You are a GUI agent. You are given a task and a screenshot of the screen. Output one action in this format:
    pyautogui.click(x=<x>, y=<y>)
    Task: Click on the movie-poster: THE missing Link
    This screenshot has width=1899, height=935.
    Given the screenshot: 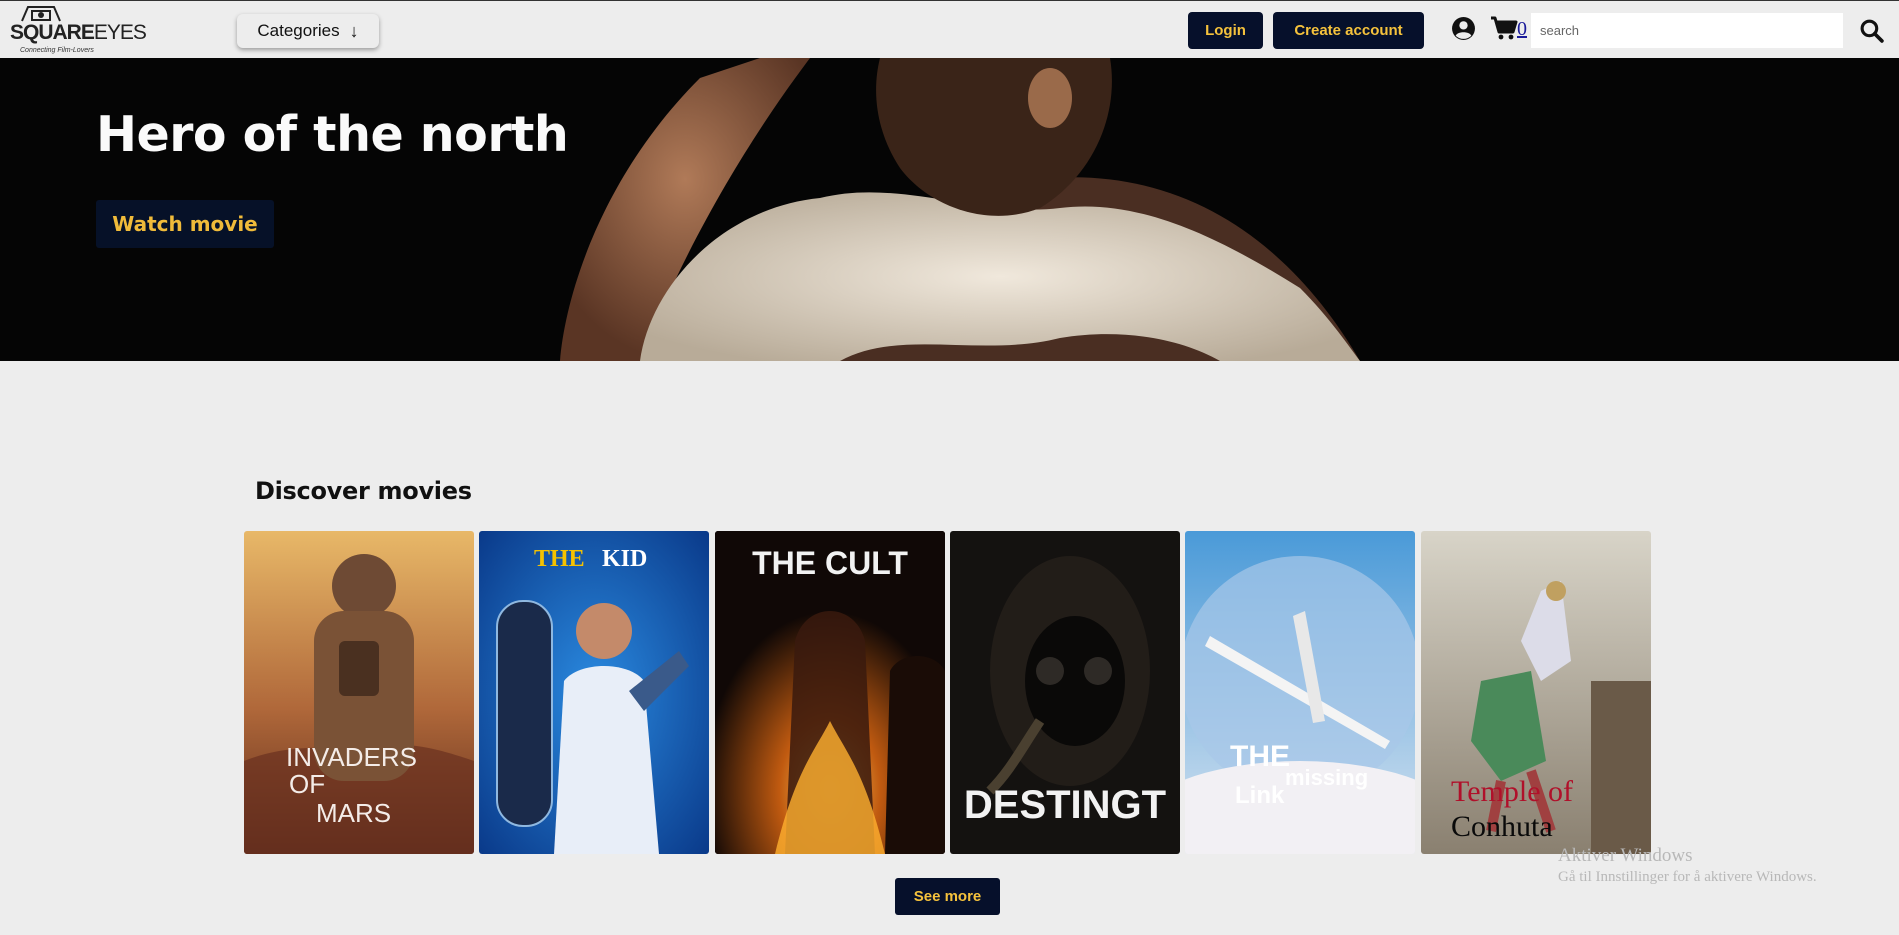 What is the action you would take?
    pyautogui.click(x=1300, y=692)
    